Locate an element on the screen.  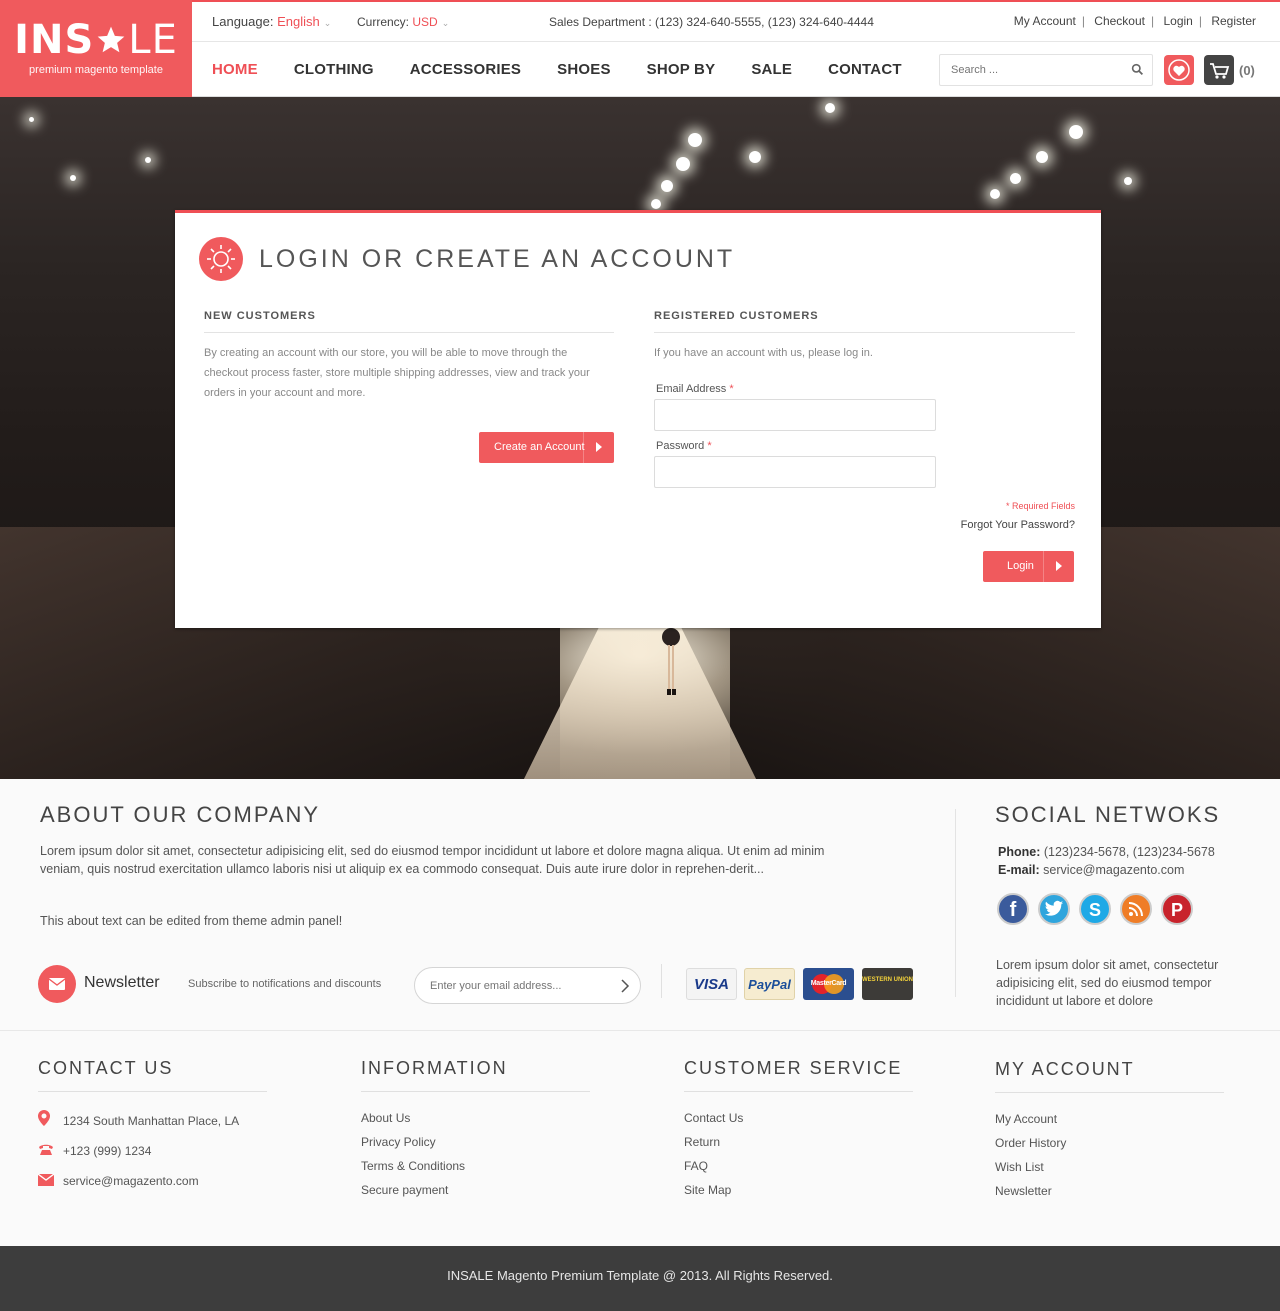
mastercard-icon: MasterCard is located at coordinates (828, 984).